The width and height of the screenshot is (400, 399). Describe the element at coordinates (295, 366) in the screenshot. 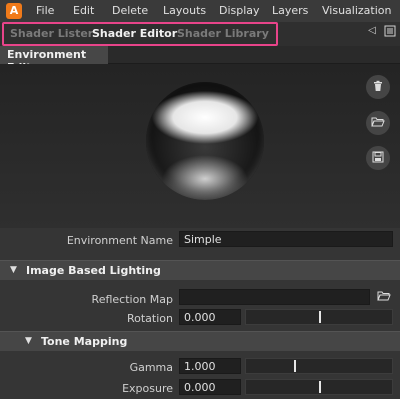

I see `gamma-slider-thumb` at that location.